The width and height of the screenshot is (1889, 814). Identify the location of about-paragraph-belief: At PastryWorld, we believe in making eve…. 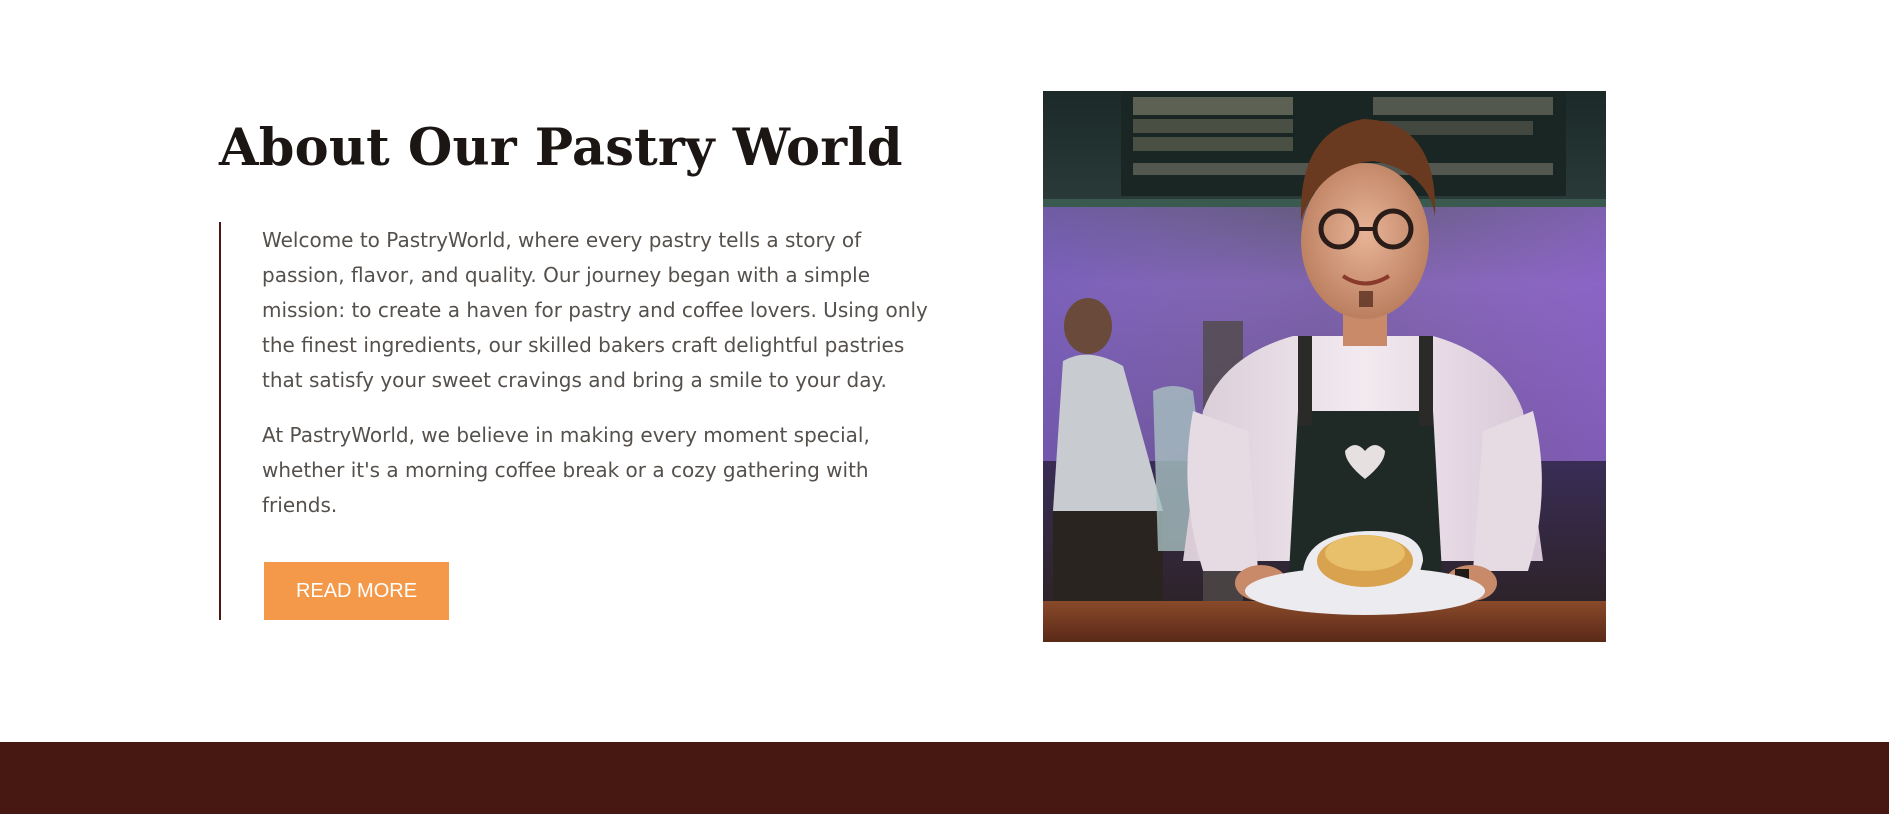
(566, 470).